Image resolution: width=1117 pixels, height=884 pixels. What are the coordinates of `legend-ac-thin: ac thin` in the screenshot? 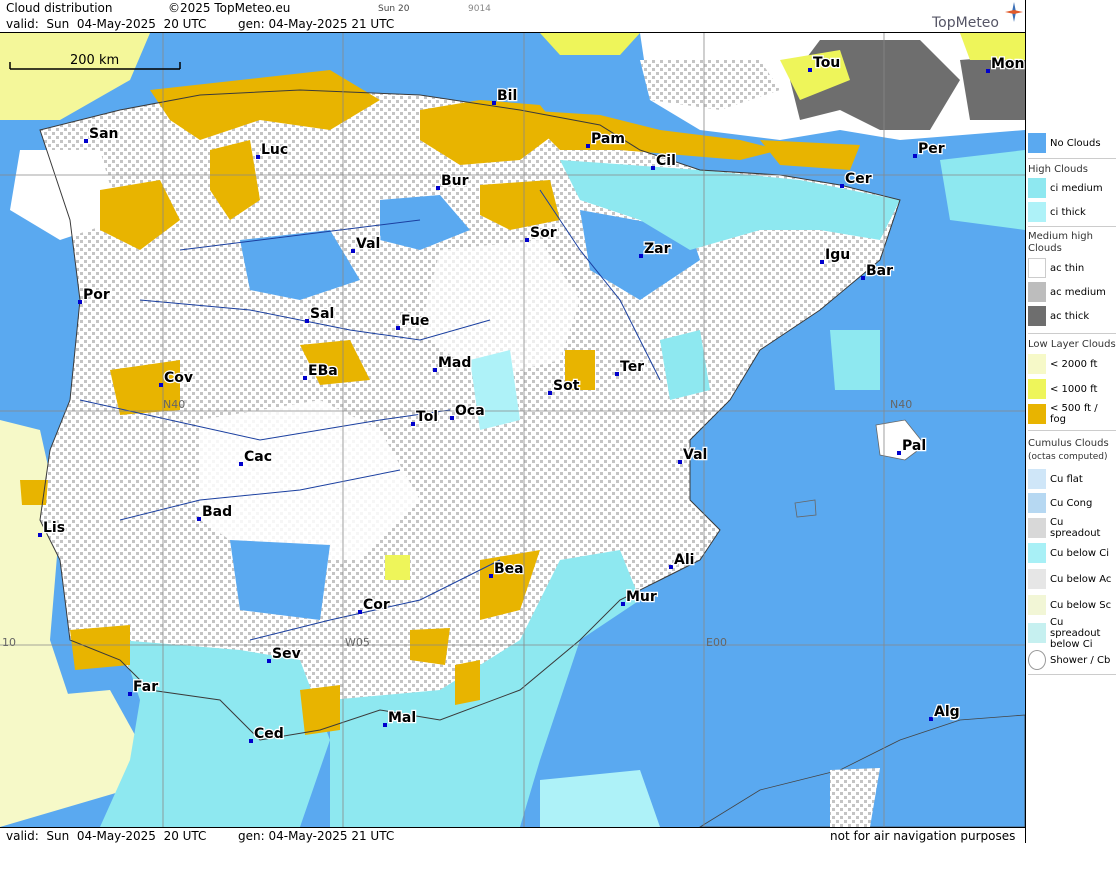 It's located at (1072, 268).